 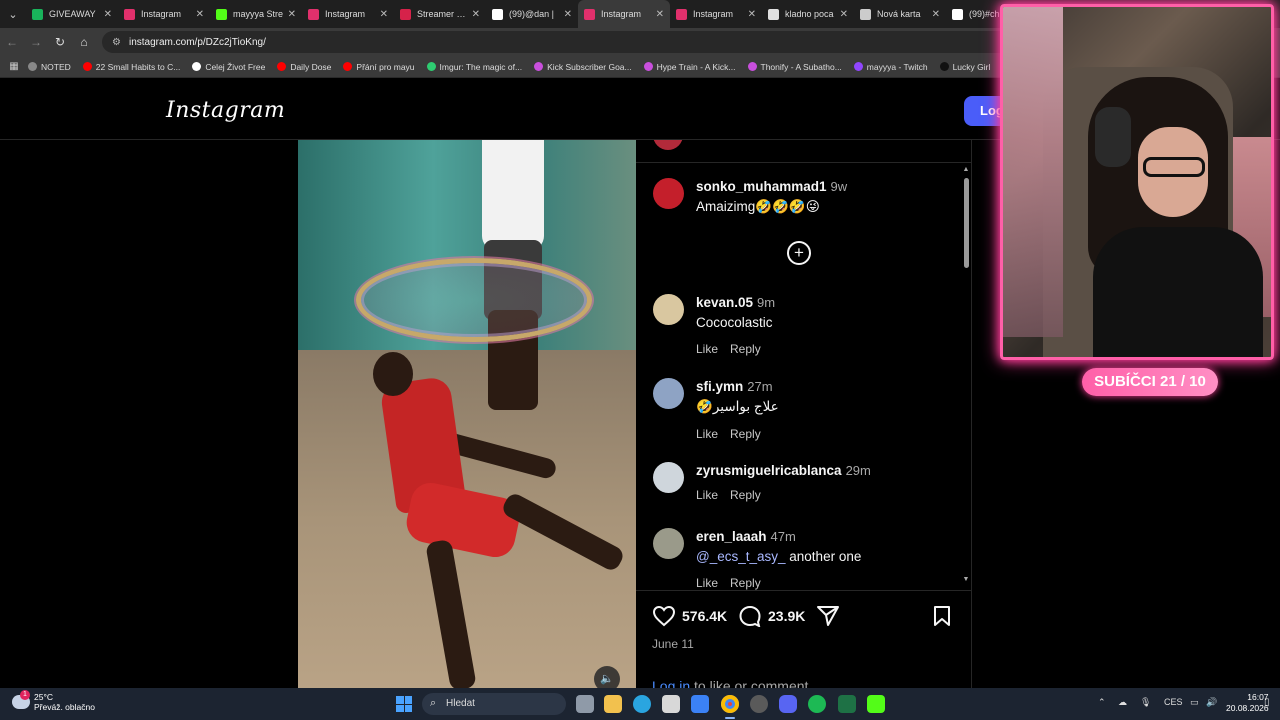 What do you see at coordinates (14, 66) in the screenshot?
I see `apps-grid-icon: ▦` at bounding box center [14, 66].